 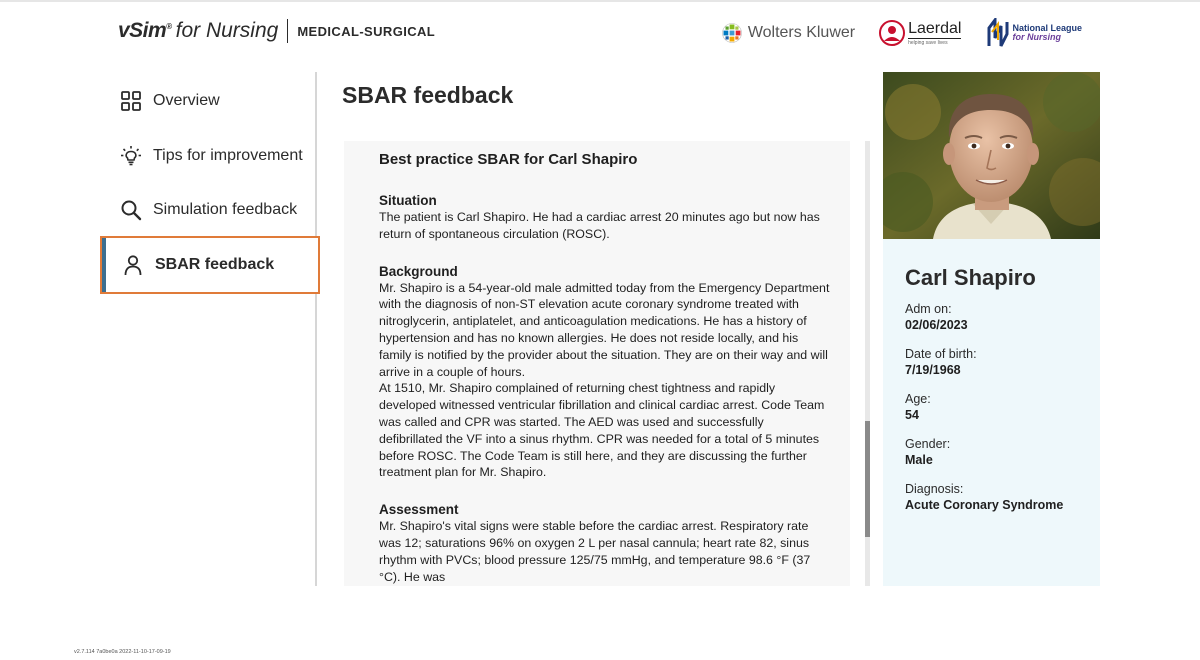 I want to click on field-label: Gender:, so click(x=928, y=444).